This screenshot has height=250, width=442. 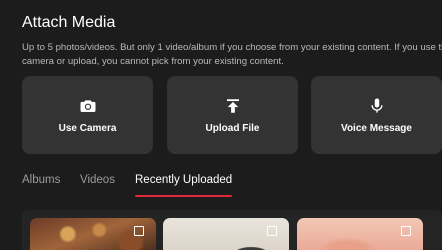 I want to click on use-camera-label: Use Camera, so click(x=87, y=128).